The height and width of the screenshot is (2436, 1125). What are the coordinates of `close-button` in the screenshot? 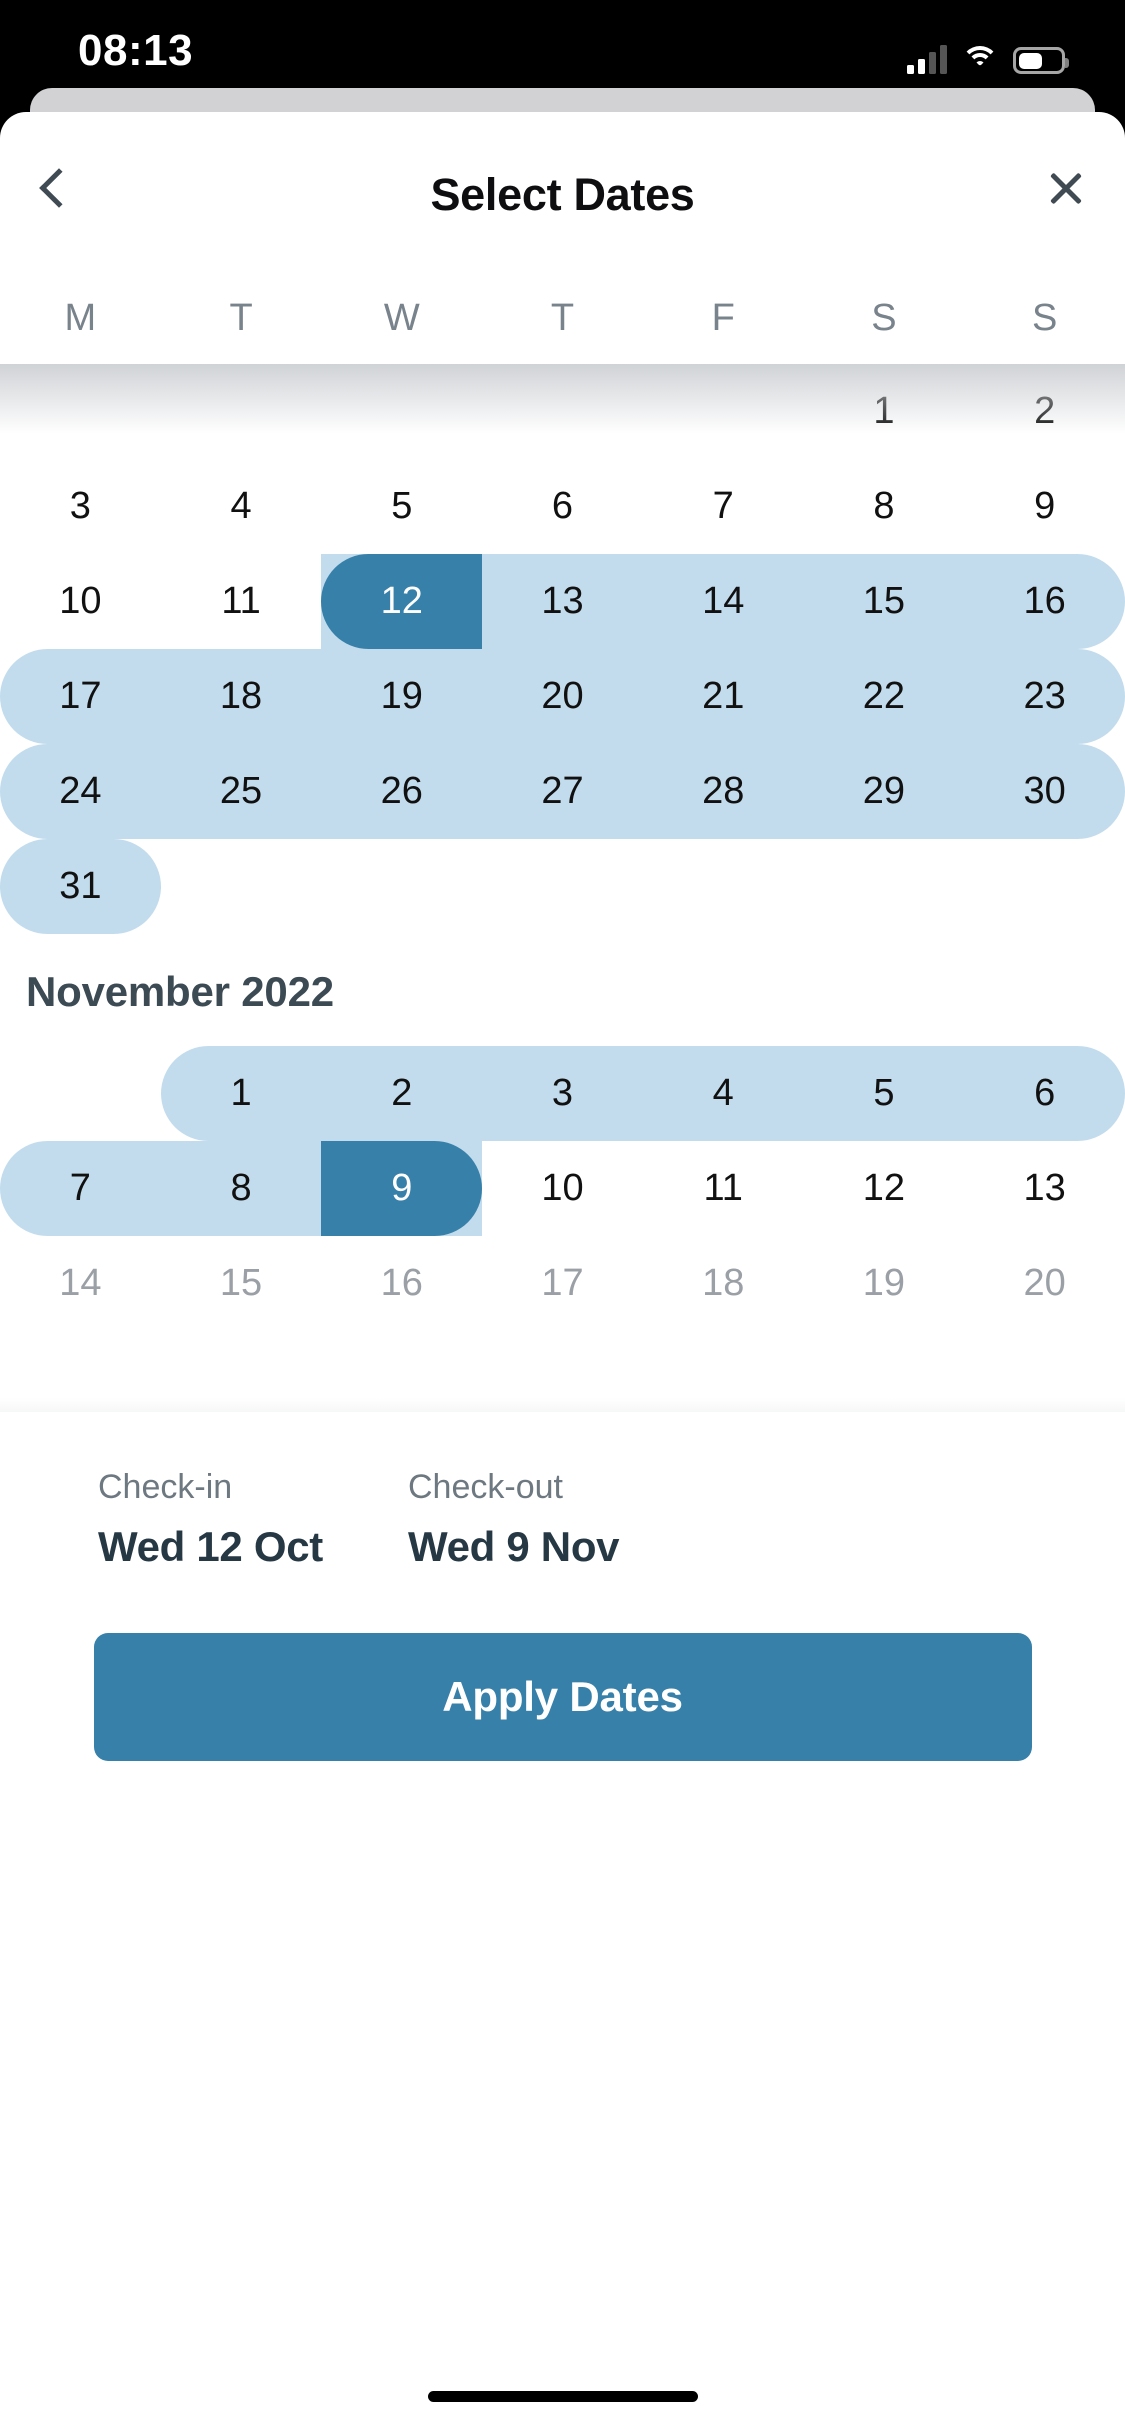 It's located at (1066, 188).